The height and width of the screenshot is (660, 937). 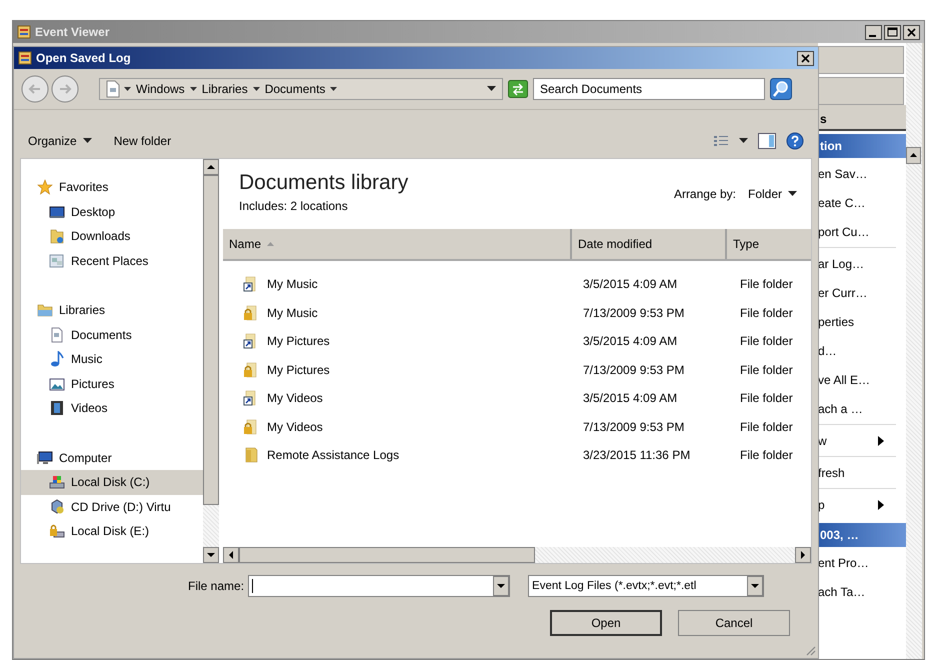 What do you see at coordinates (112, 408) in the screenshot?
I see `nav-item: Videos` at bounding box center [112, 408].